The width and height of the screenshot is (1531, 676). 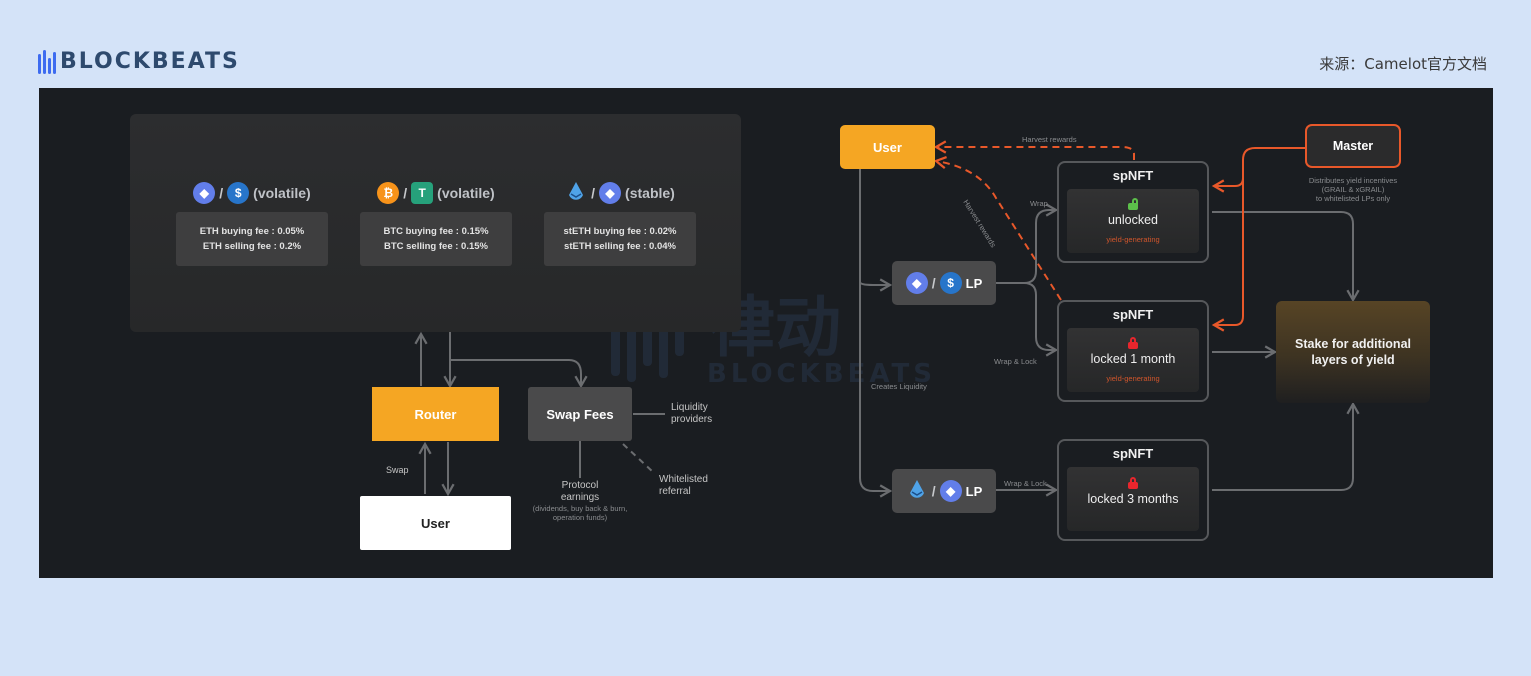 What do you see at coordinates (638, 458) in the screenshot?
I see `line-fees-to-referral` at bounding box center [638, 458].